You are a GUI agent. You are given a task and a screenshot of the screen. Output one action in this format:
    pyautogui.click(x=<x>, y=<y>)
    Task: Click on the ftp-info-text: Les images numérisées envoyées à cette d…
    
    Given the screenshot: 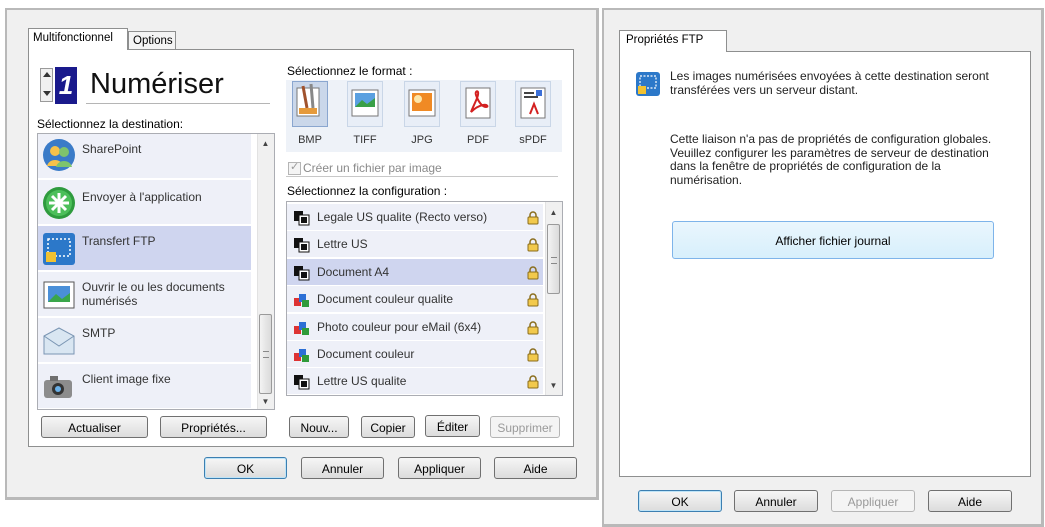 What is the action you would take?
    pyautogui.click(x=829, y=83)
    